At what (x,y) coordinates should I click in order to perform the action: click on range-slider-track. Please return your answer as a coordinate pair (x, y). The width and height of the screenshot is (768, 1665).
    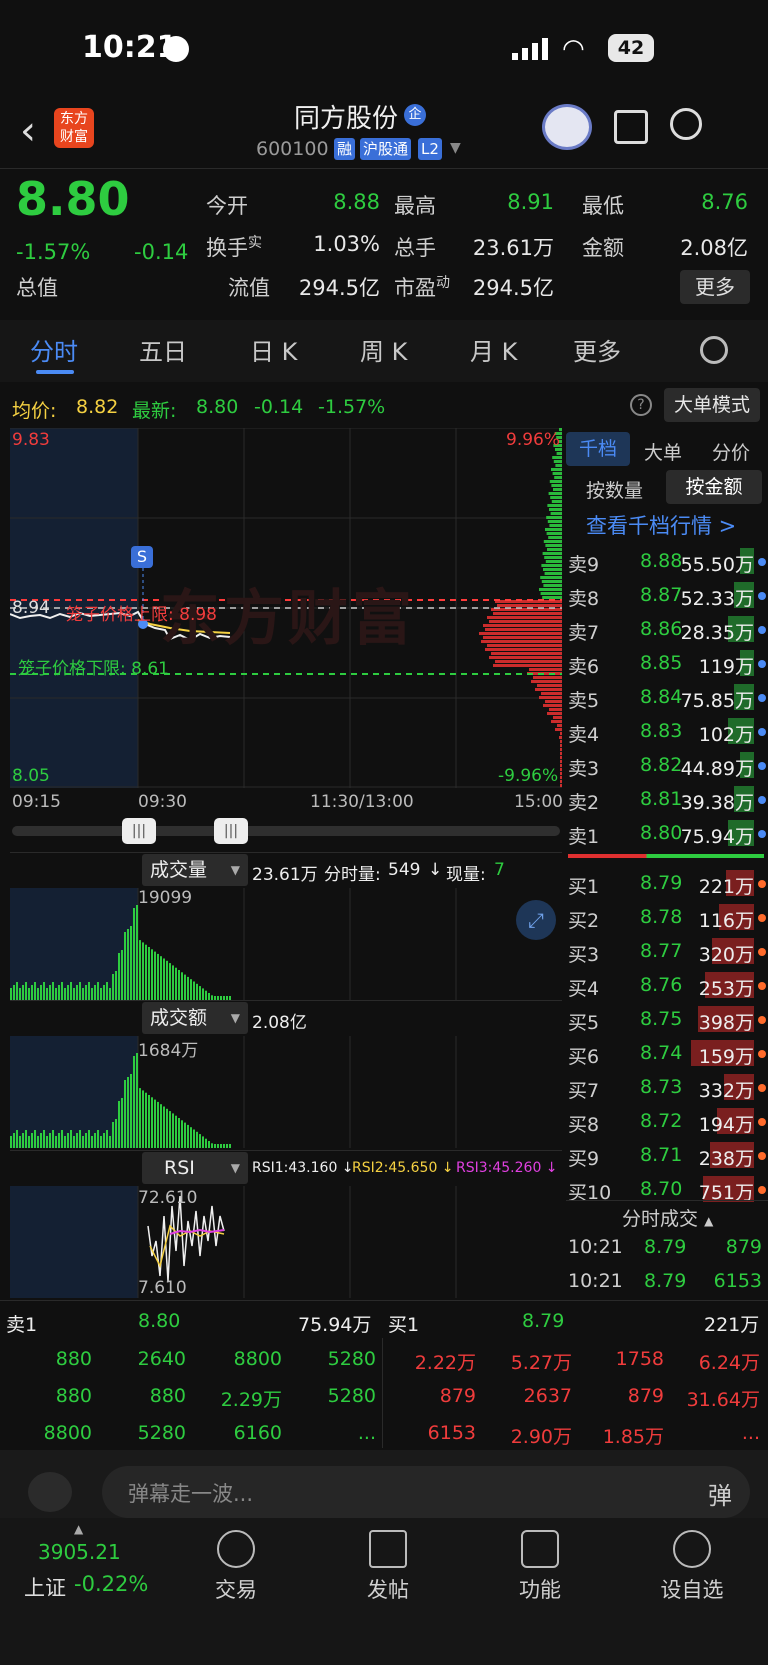
    Looking at the image, I should click on (286, 831).